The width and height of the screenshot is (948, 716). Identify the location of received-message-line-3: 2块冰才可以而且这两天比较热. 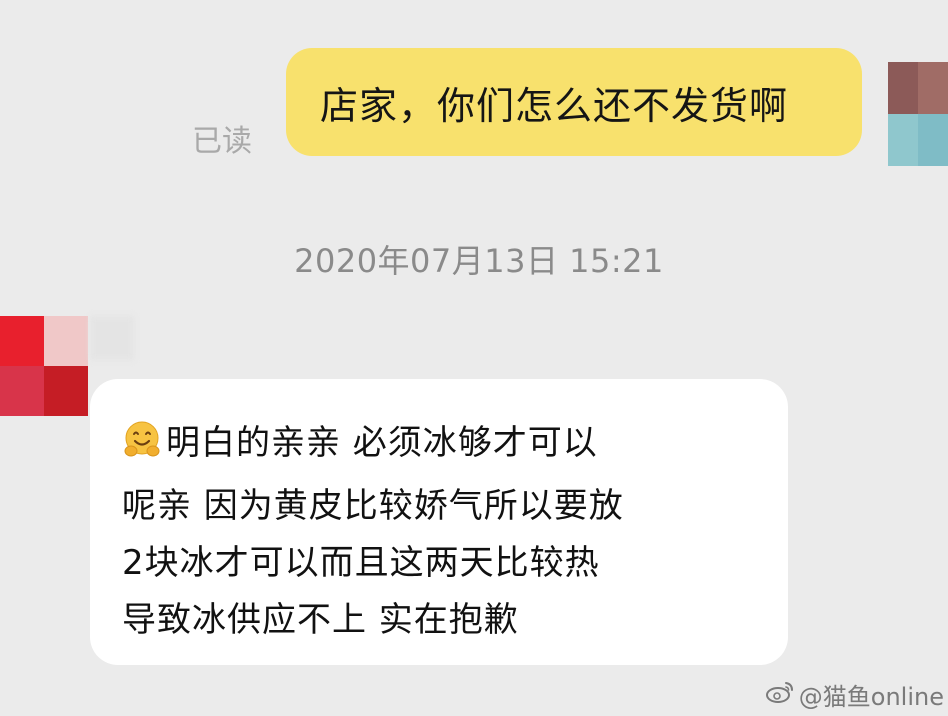
(361, 563).